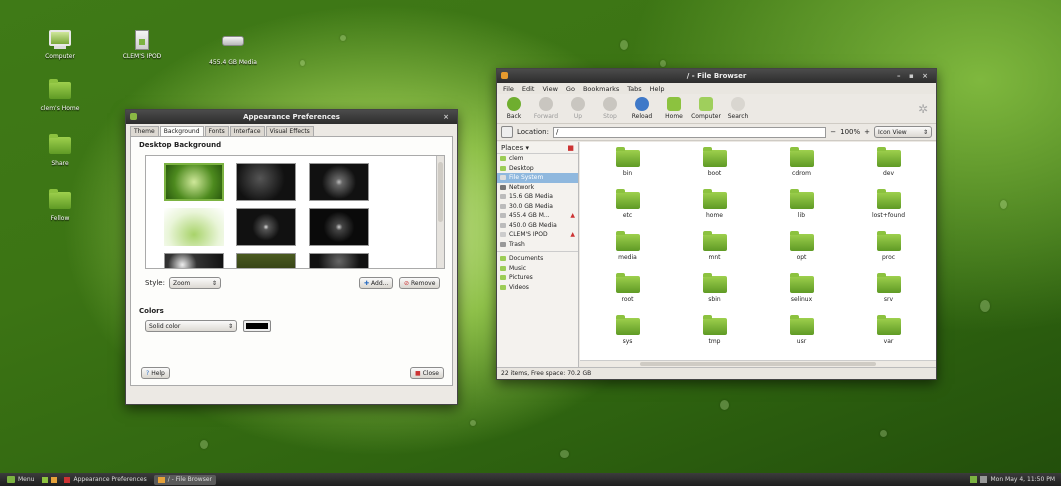  Describe the element at coordinates (60, 205) in the screenshot. I see `desktop-icon-fellow: Fellow` at that location.